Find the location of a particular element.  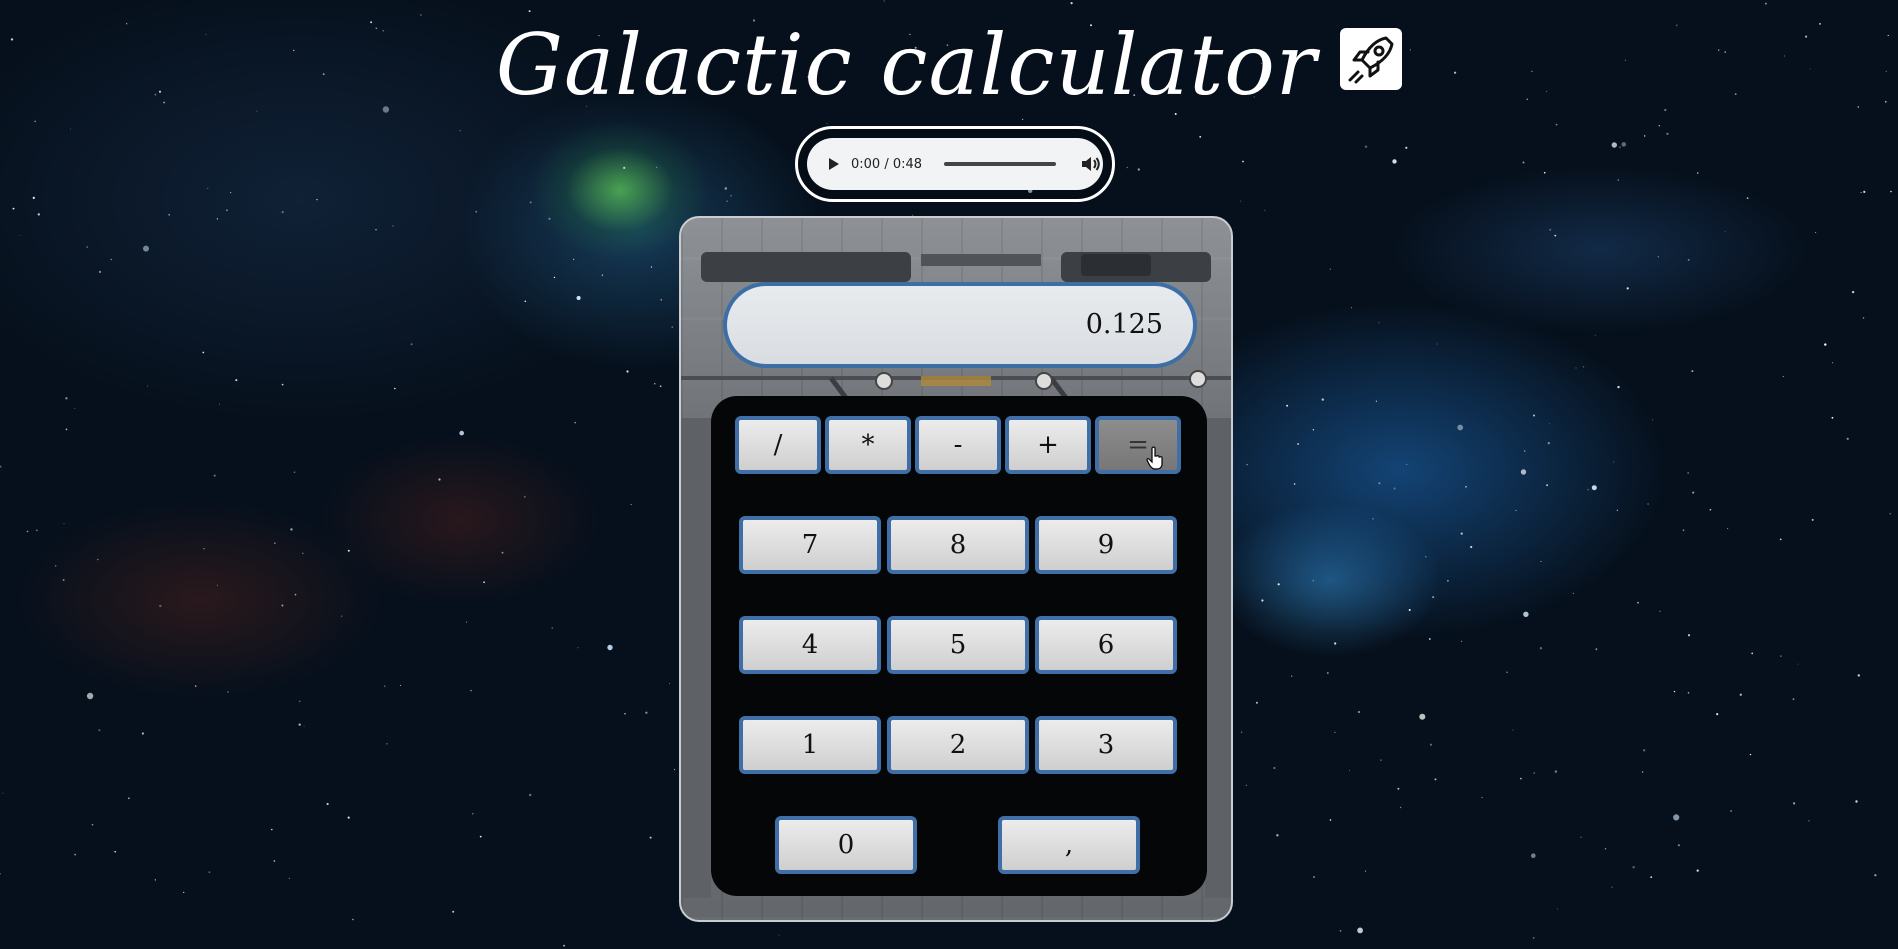

digit-5-button: 5 is located at coordinates (958, 645).